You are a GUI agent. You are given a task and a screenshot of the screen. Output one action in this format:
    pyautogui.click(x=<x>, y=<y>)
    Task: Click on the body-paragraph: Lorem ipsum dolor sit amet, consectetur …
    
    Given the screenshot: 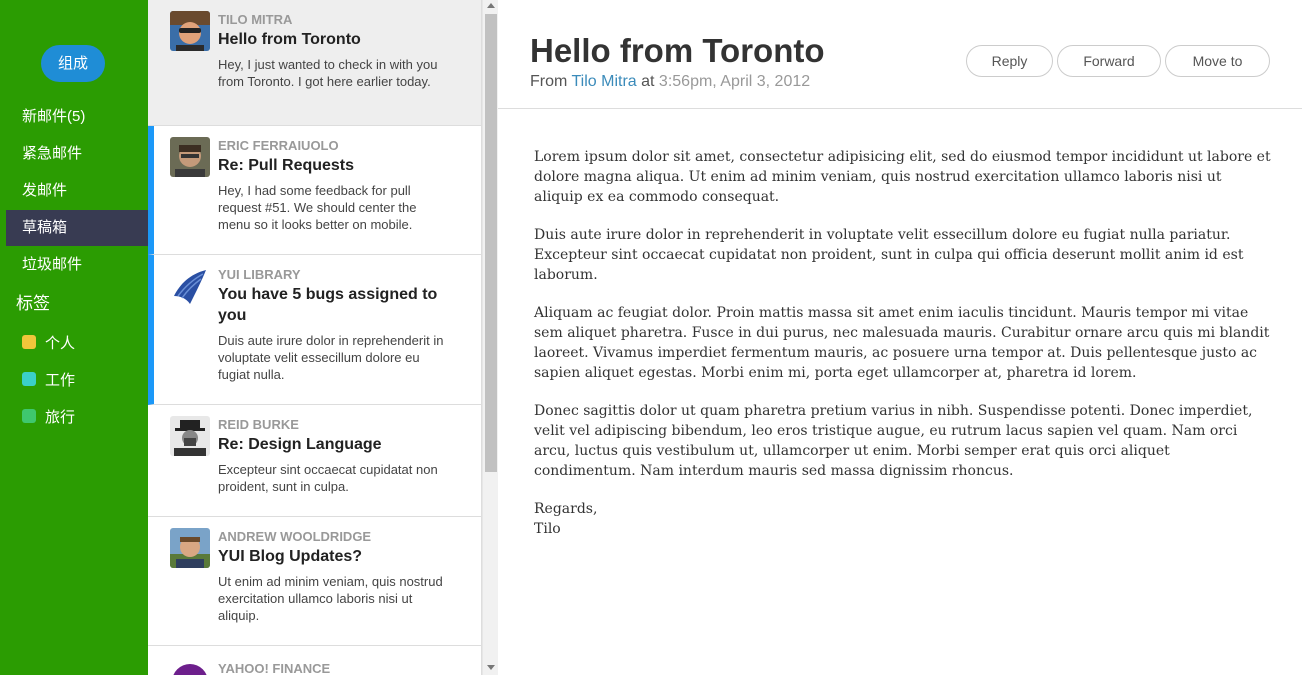 What is the action you would take?
    pyautogui.click(x=902, y=177)
    